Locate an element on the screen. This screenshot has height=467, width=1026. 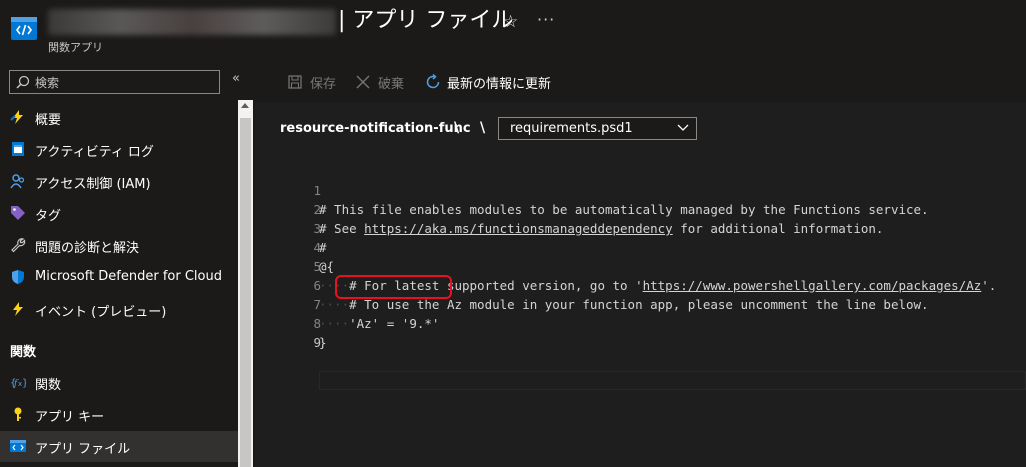
code-line: 3 # is located at coordinates (640, 227).